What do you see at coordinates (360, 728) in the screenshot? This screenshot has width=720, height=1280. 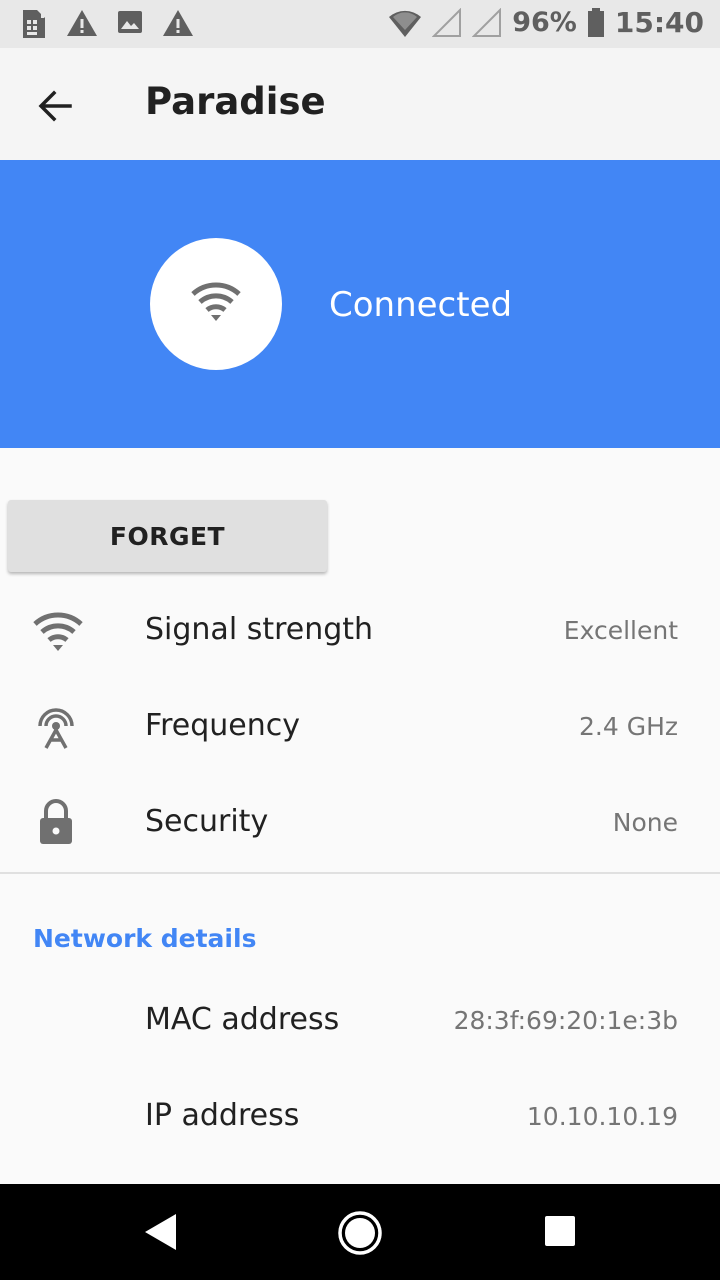 I see `frequency-row: Frequency 2.4 GHz` at bounding box center [360, 728].